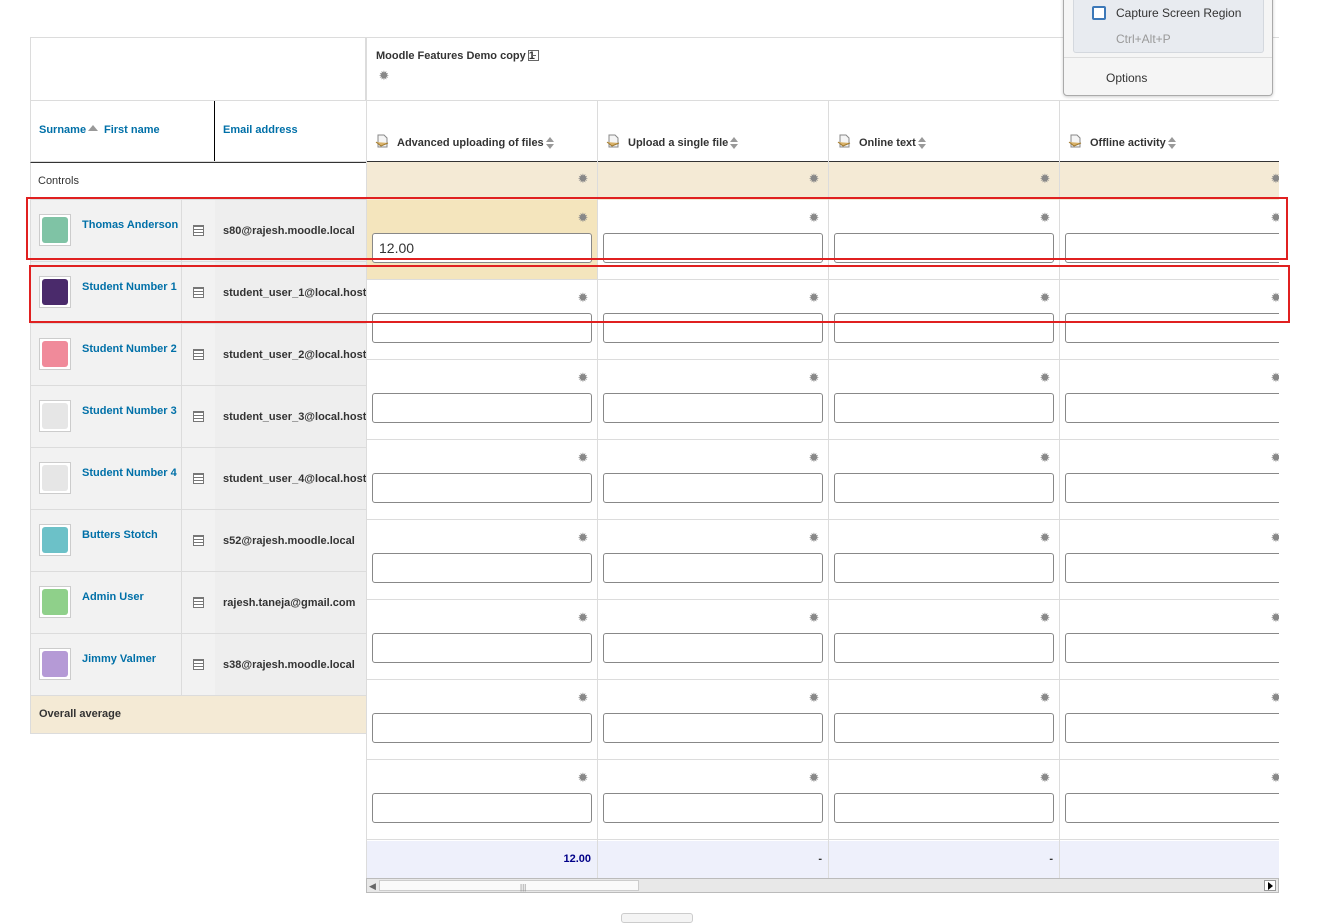 The width and height of the screenshot is (1342, 923). What do you see at coordinates (130, 225) in the screenshot?
I see `user-name-link: Thomas Anderson` at bounding box center [130, 225].